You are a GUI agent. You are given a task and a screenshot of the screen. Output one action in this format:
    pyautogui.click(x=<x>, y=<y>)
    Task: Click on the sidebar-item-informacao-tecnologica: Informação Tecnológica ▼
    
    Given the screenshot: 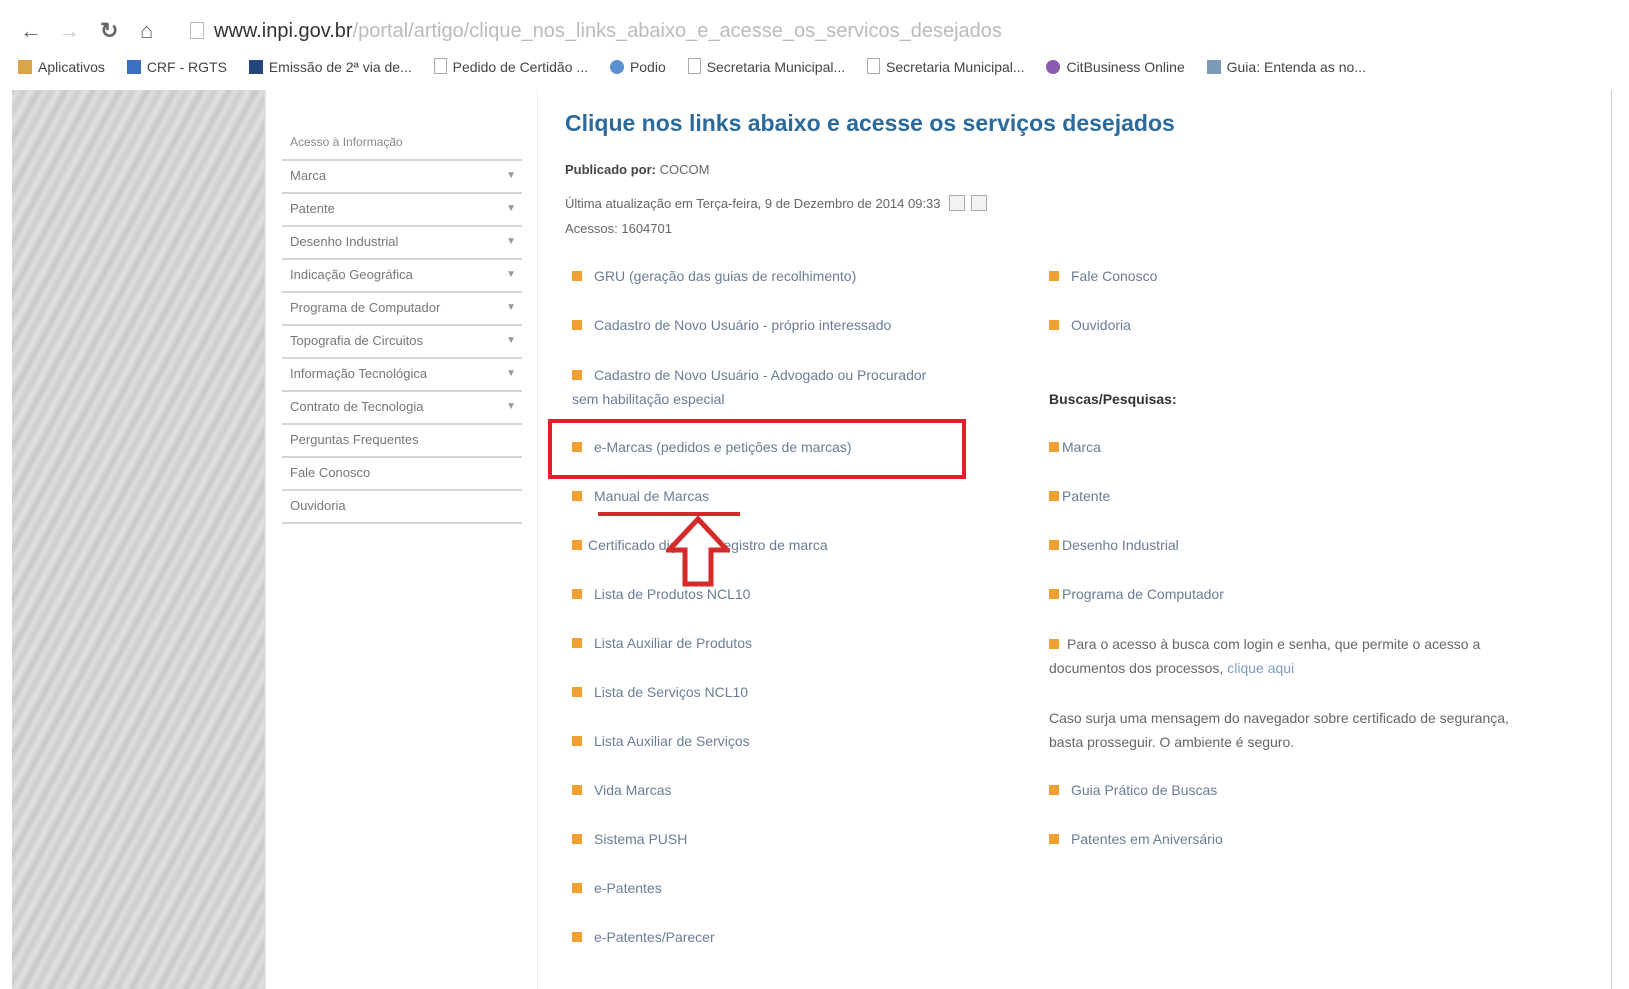 What is the action you would take?
    pyautogui.click(x=402, y=375)
    